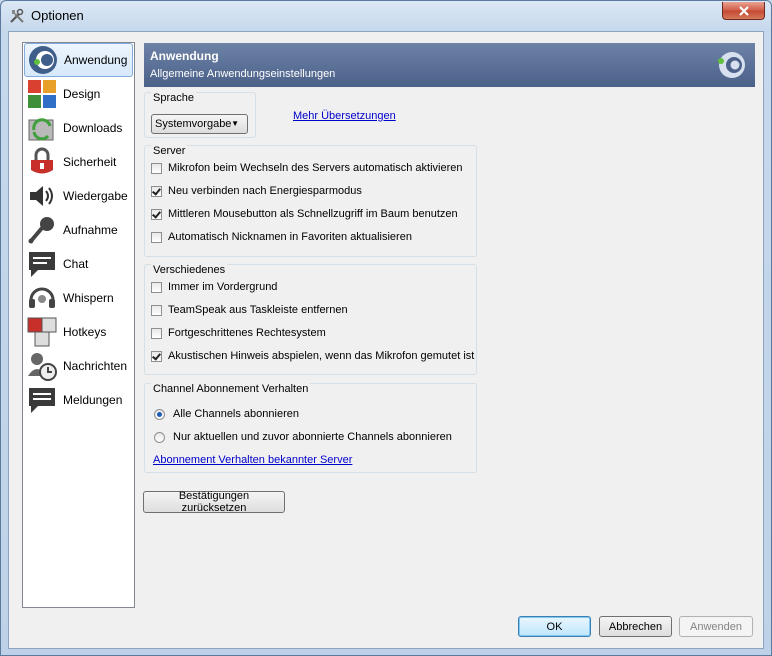 The image size is (772, 656). Describe the element at coordinates (169, 151) in the screenshot. I see `group-title: Server` at that location.